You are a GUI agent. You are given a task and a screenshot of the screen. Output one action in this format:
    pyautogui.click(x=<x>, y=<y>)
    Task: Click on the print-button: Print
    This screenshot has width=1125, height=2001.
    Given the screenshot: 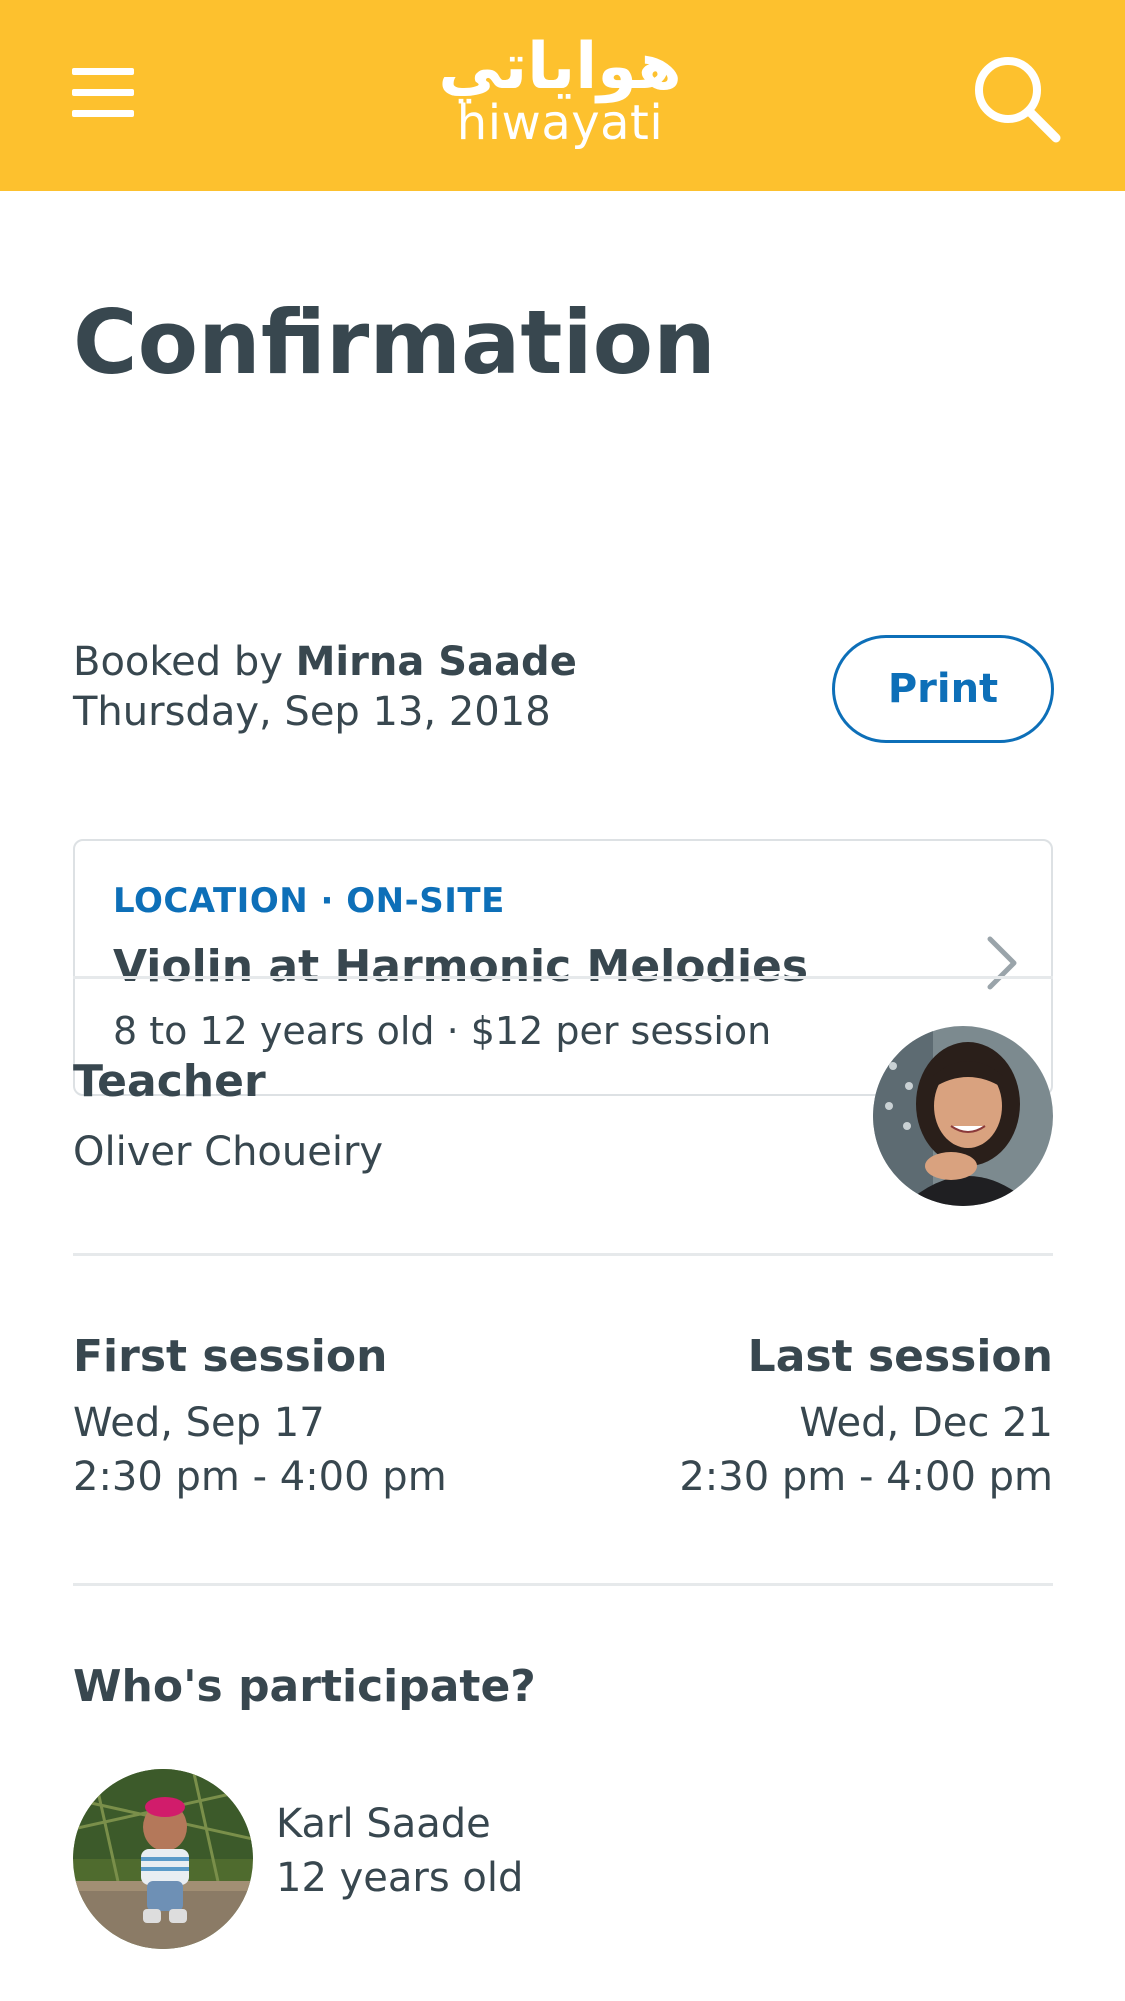 What is the action you would take?
    pyautogui.click(x=943, y=689)
    